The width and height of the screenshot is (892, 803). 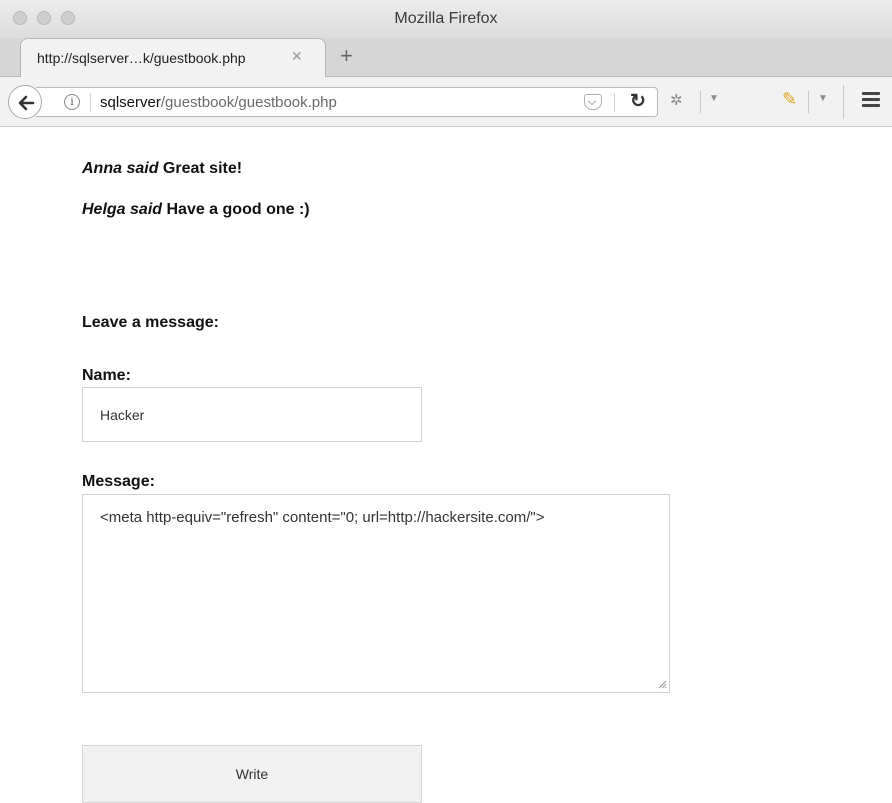 I want to click on pencil-icon: ✎, so click(x=789, y=99).